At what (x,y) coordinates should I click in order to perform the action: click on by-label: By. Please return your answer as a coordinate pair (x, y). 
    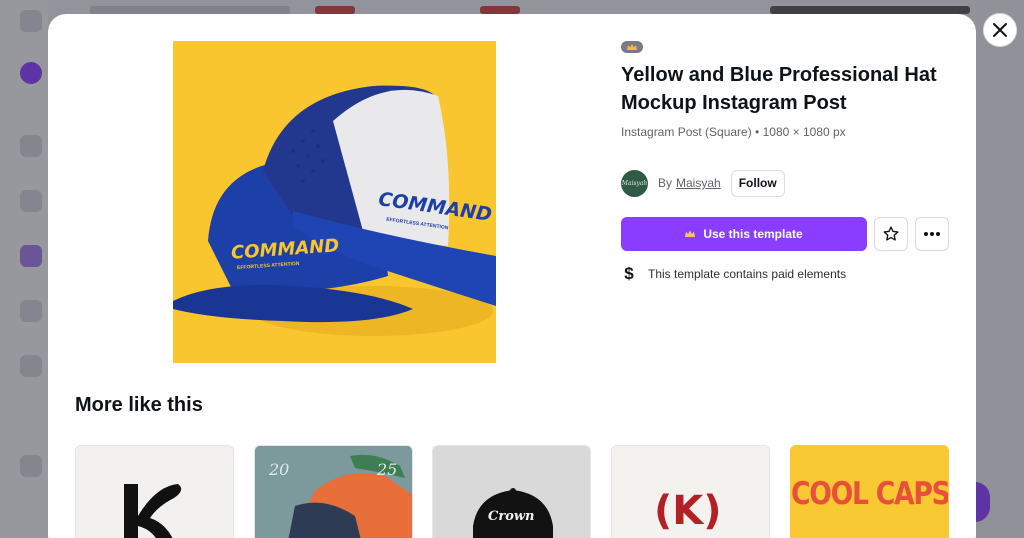
    Looking at the image, I should click on (665, 183).